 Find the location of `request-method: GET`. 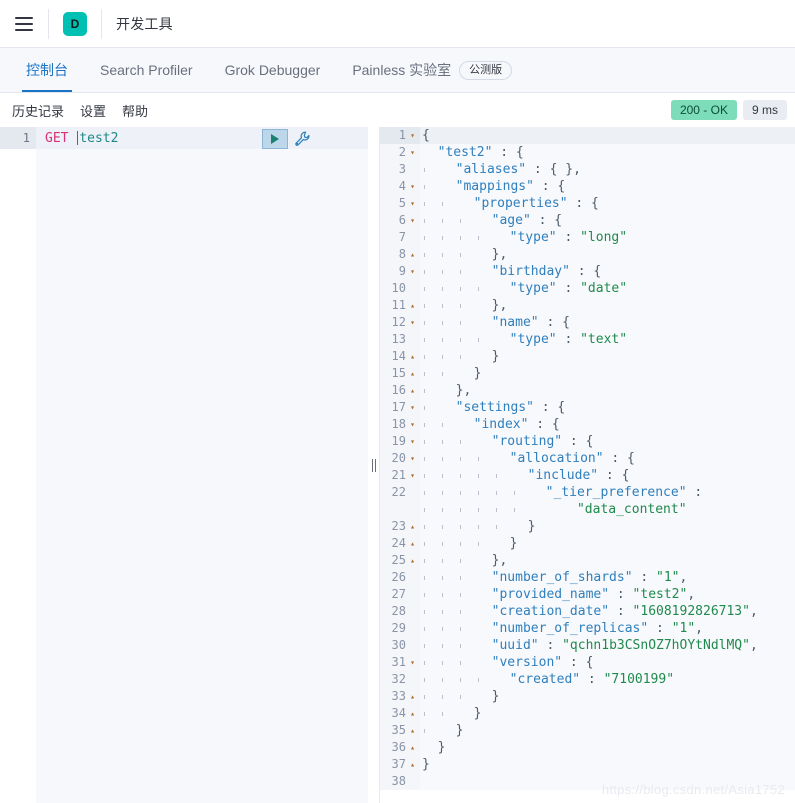

request-method: GET is located at coordinates (57, 138).